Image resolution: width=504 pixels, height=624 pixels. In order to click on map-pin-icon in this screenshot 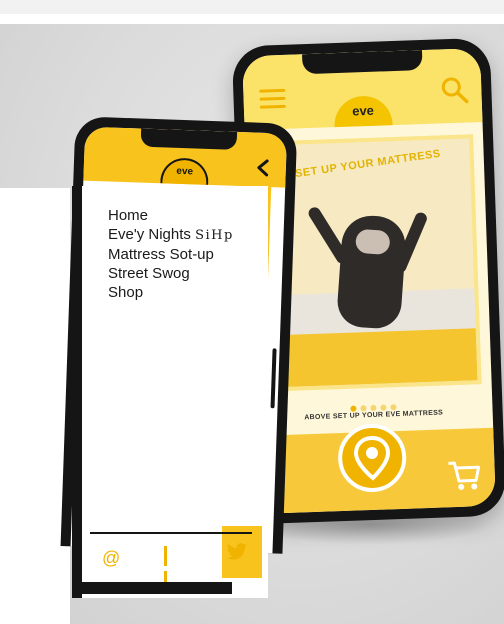, I will do `click(372, 458)`.